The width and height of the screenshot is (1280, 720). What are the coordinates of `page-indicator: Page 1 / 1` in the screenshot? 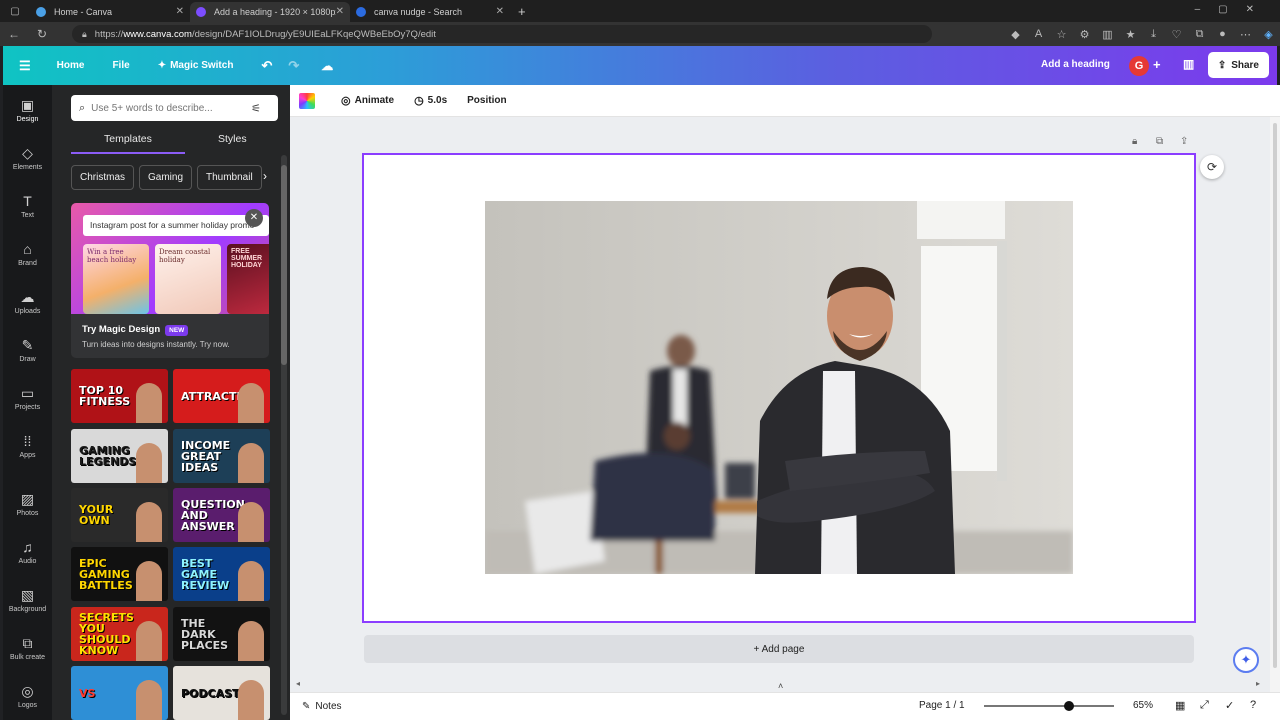 It's located at (942, 705).